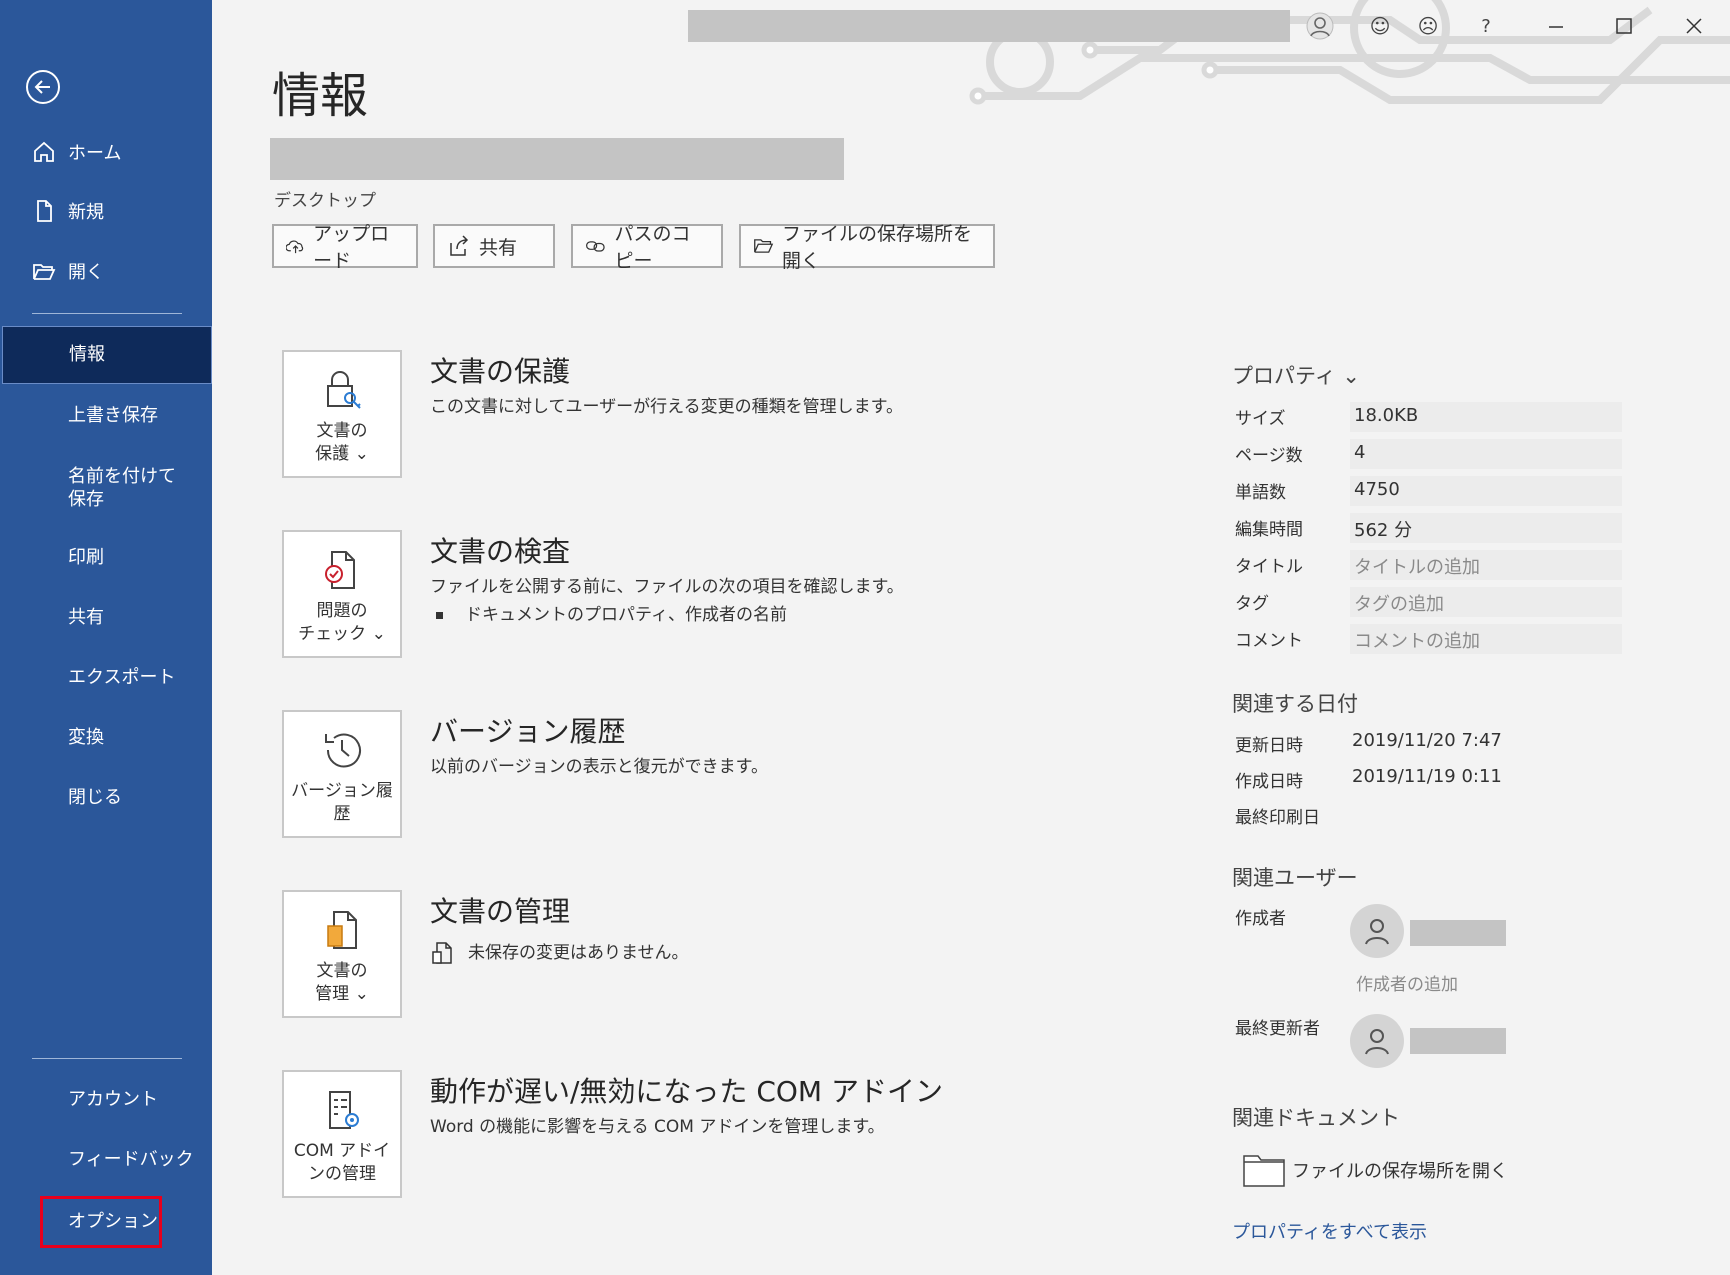  I want to click on prop-size-value: 18.0KB, so click(1486, 417).